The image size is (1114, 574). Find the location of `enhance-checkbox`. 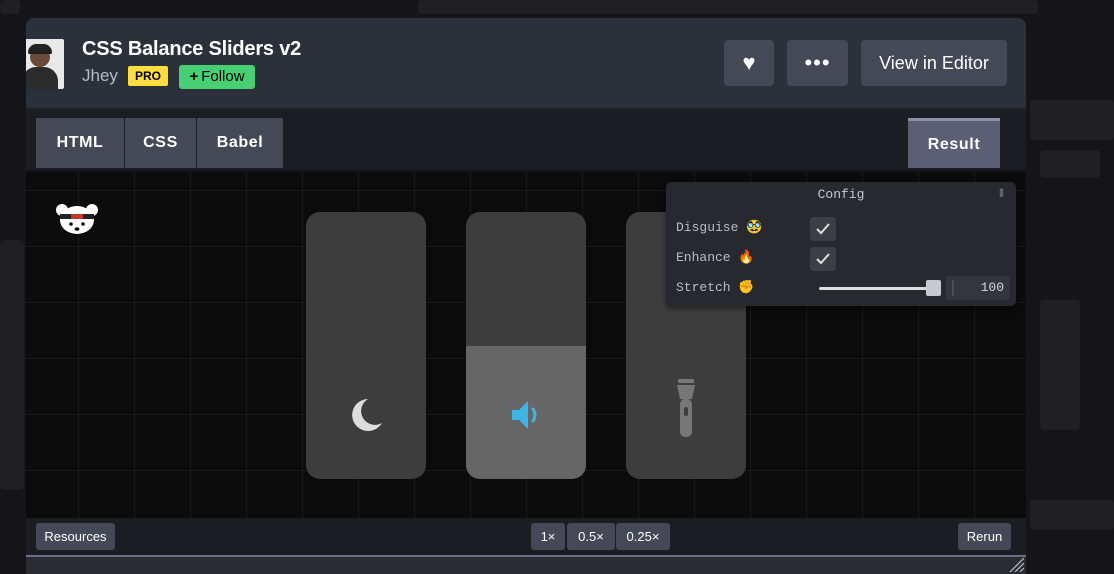

enhance-checkbox is located at coordinates (823, 259).